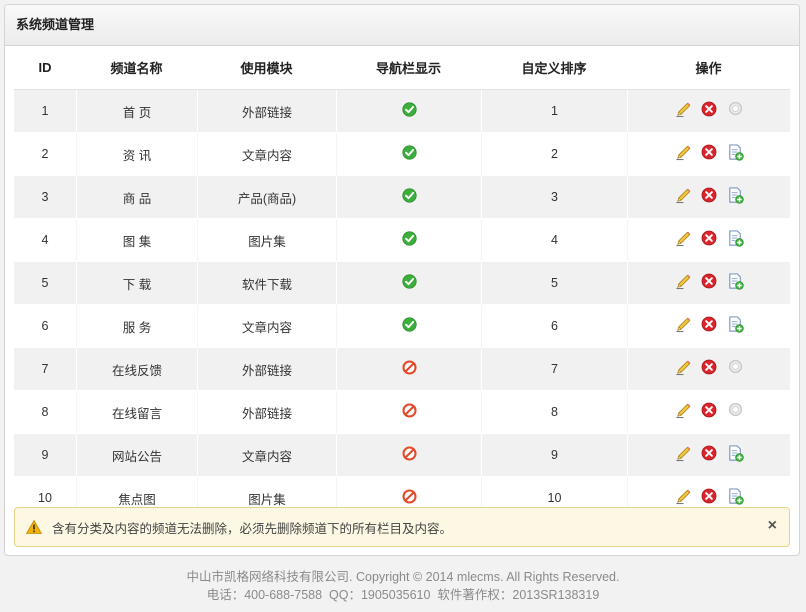  I want to click on cell-id: 3, so click(45, 197).